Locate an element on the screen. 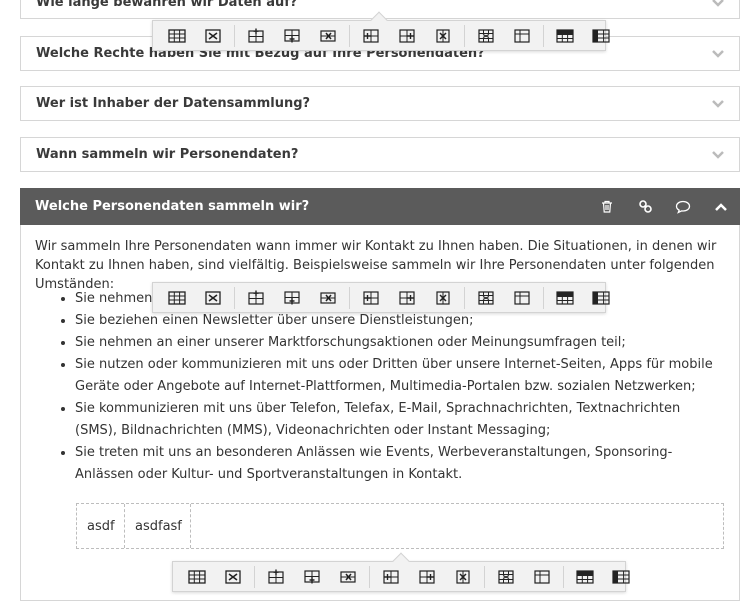 The image size is (747, 604). link-icon is located at coordinates (645, 207).